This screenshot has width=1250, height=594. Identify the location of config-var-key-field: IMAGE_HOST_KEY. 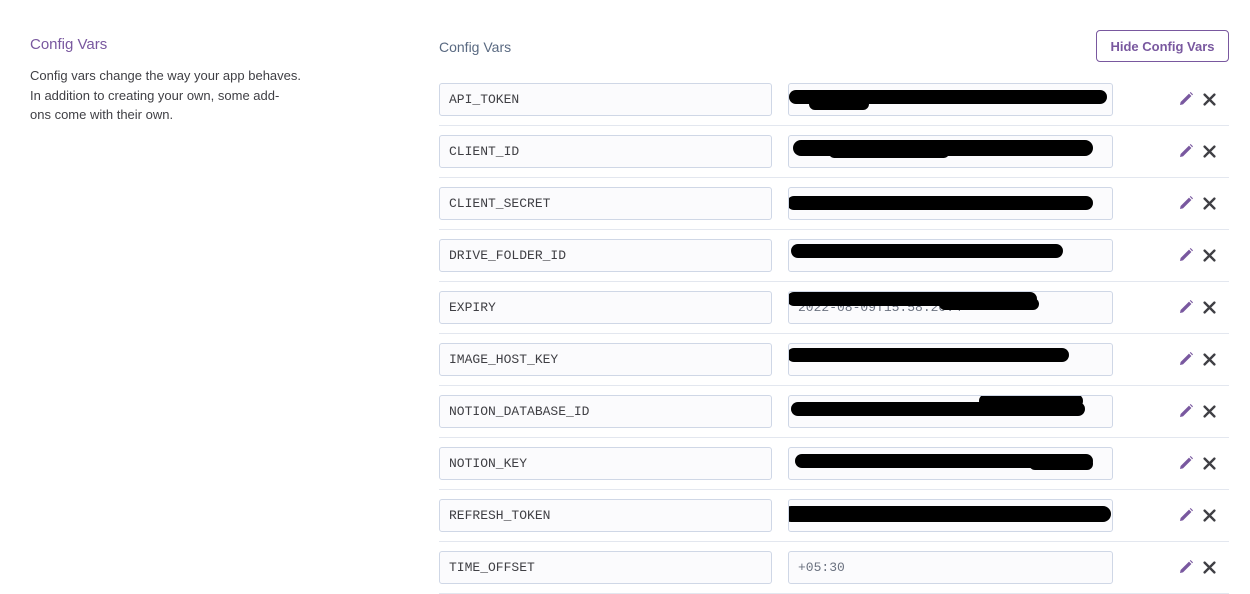
(605, 359).